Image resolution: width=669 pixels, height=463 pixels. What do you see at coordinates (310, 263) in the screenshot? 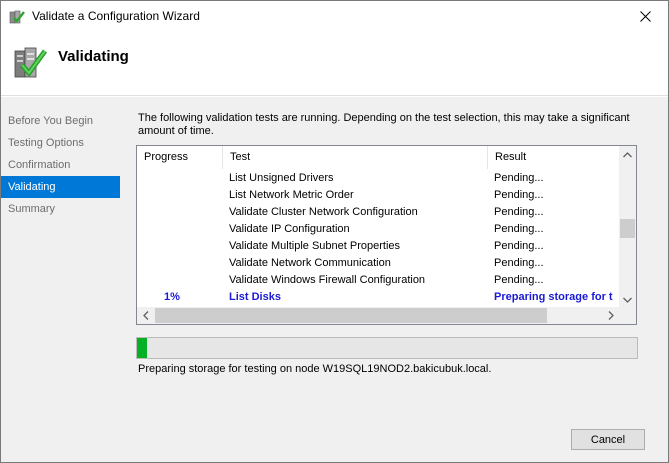
I see `row-test-cell: Validate Network Communication` at bounding box center [310, 263].